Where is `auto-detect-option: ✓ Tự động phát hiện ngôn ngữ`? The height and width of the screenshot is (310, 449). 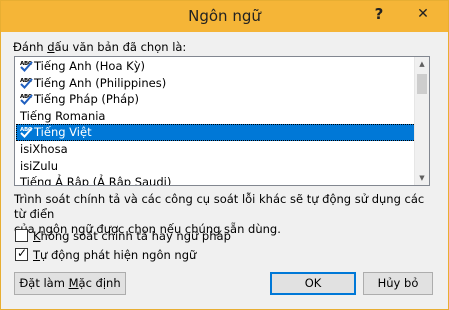 auto-detect-option: ✓ Tự động phát hiện ngôn ngữ is located at coordinates (106, 255).